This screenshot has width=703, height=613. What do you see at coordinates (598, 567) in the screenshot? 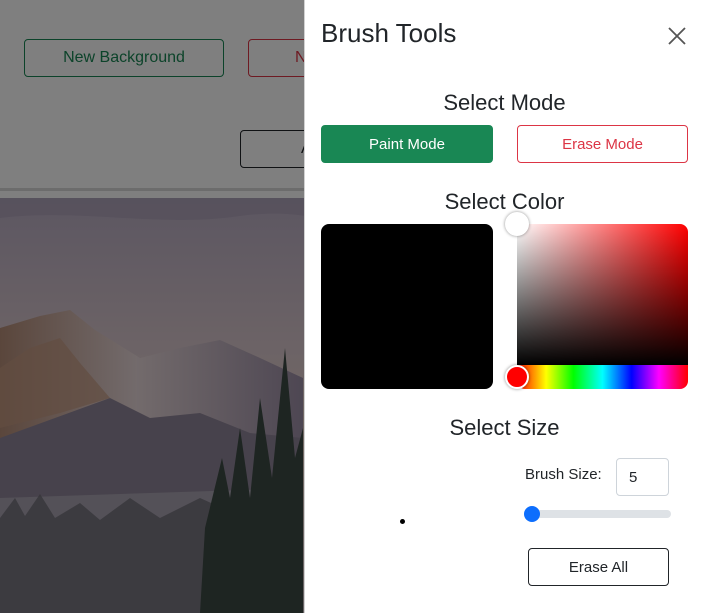
I see `erase-all-button: Erase All` at bounding box center [598, 567].